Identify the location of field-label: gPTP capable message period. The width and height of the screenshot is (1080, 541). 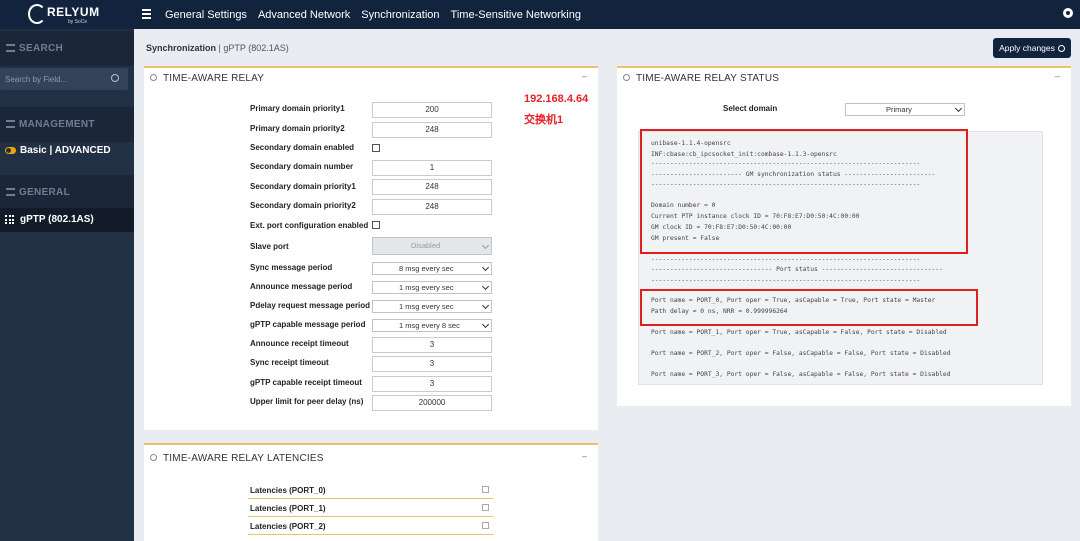
(308, 324).